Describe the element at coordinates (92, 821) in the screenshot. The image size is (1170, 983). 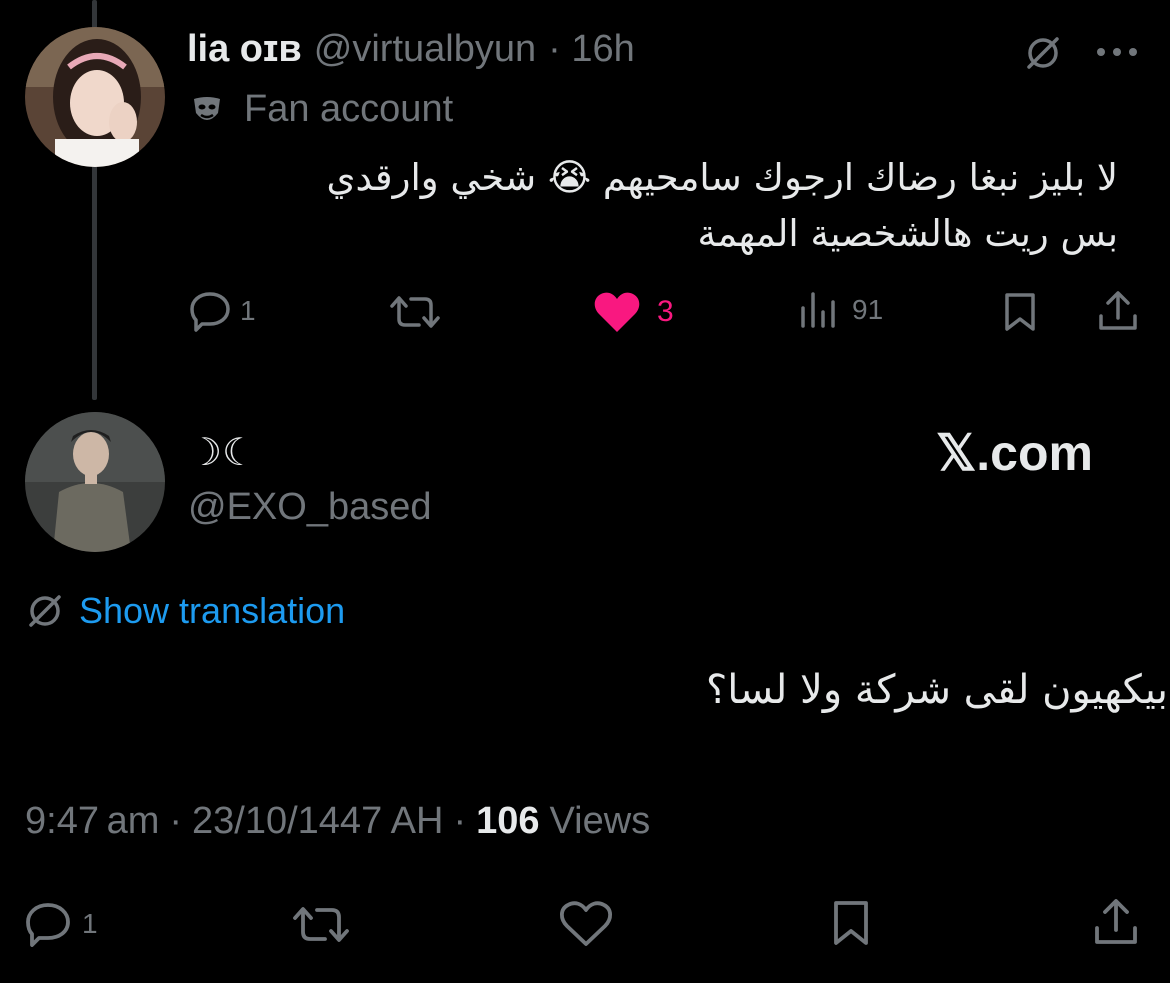
I see `tweet-time: 9:47 am` at that location.